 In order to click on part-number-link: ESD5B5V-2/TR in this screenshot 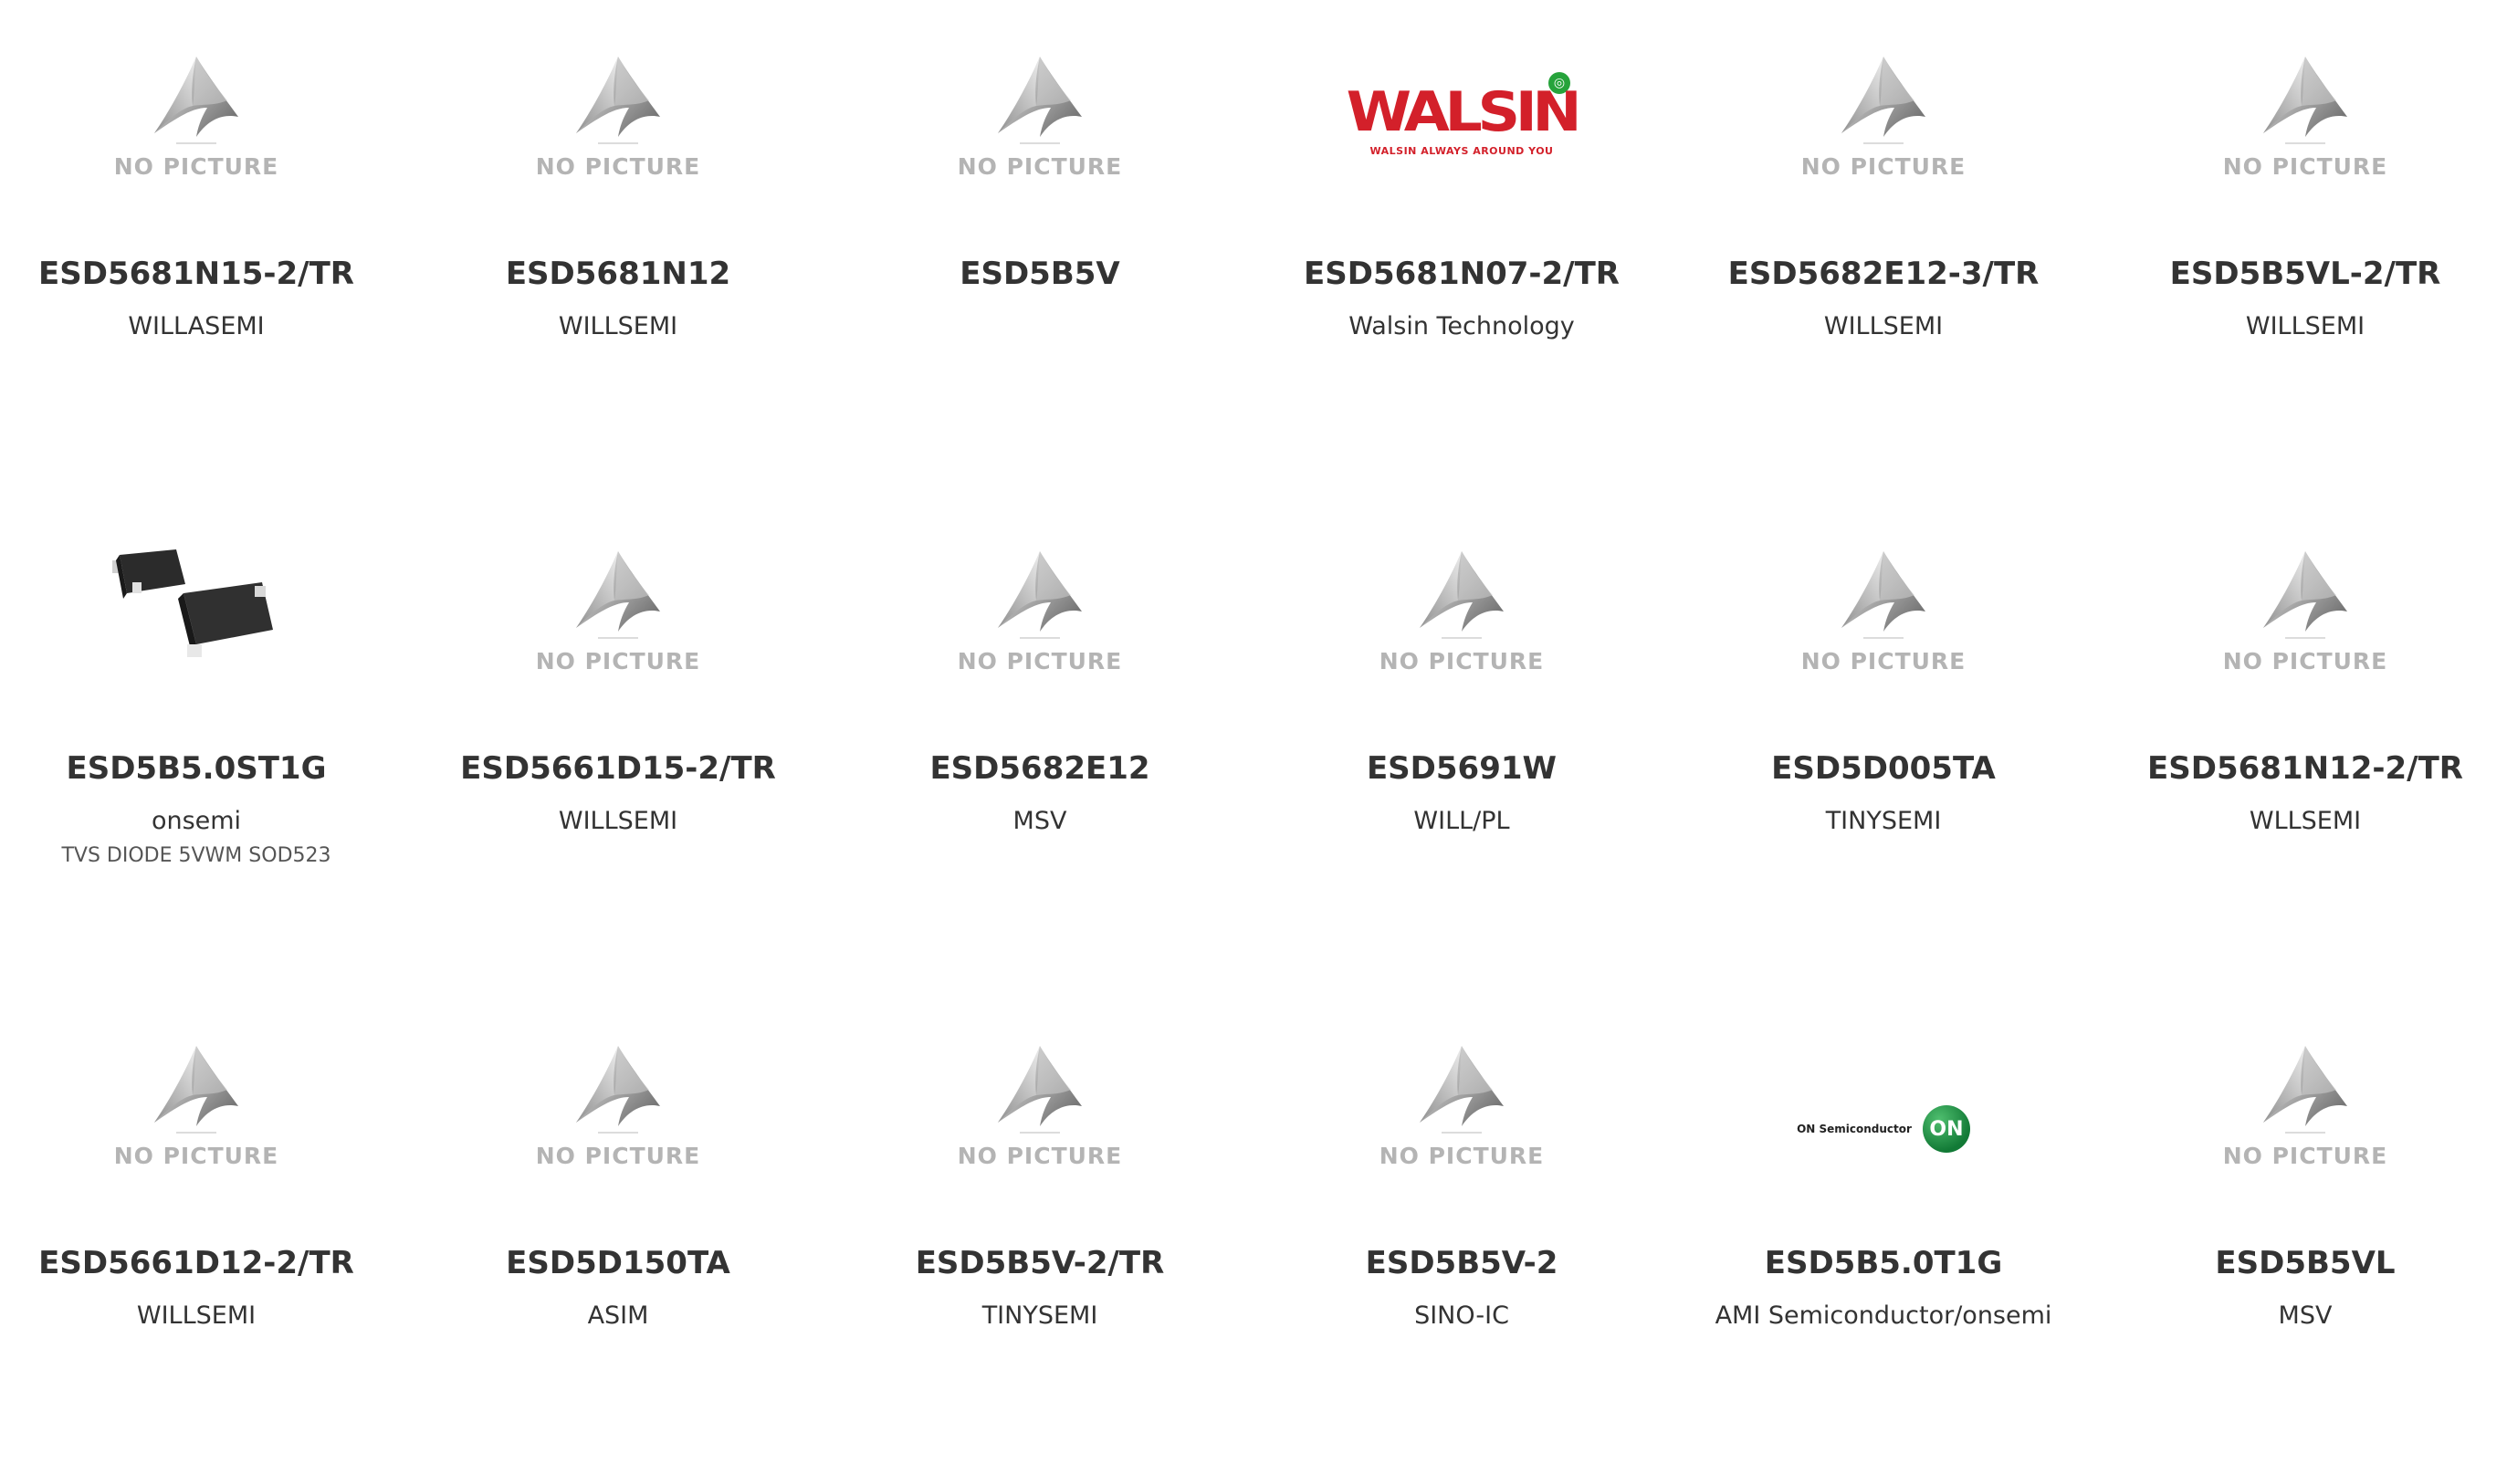, I will do `click(1040, 1263)`.